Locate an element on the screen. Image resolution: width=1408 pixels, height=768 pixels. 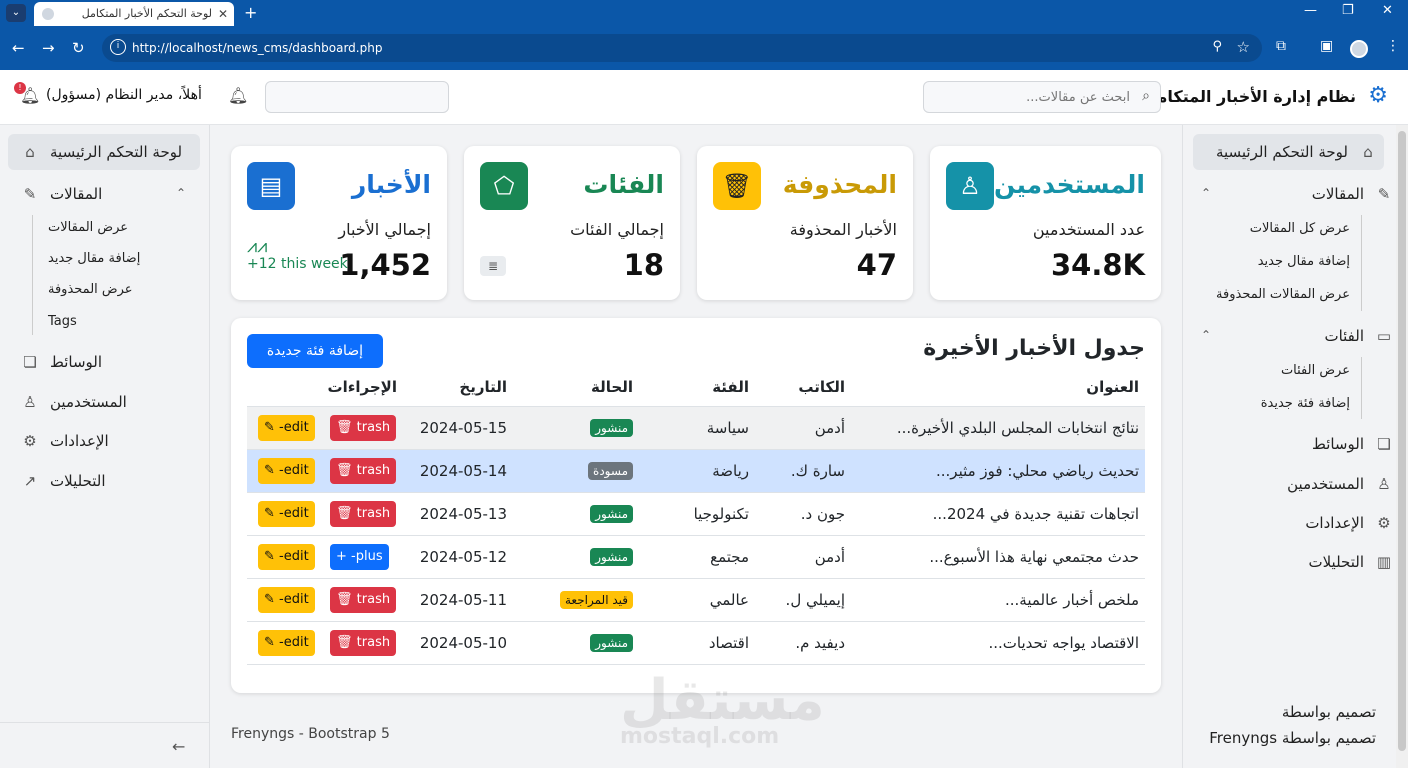
right-nav-media: ❏ الوسائط is located at coordinates (1353, 444).